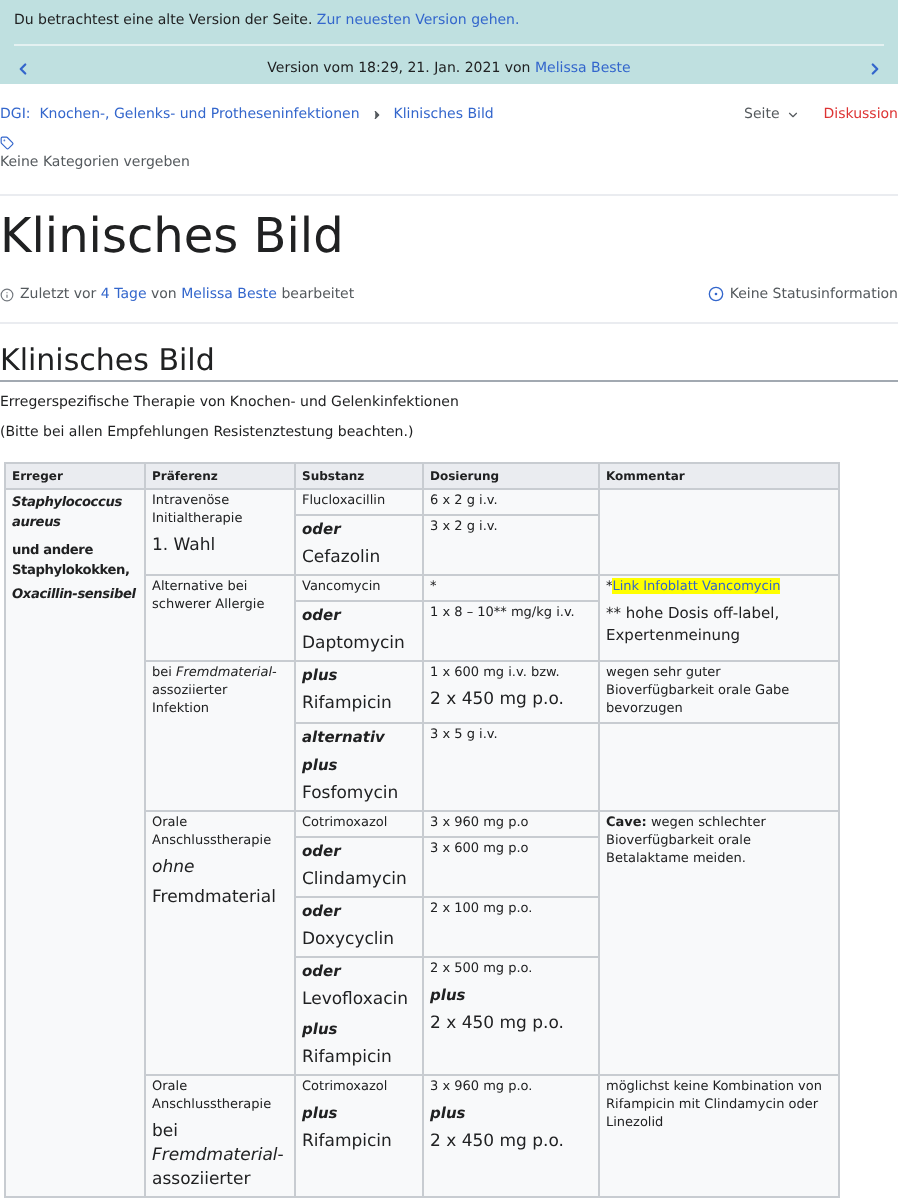 Image resolution: width=898 pixels, height=1198 pixels. I want to click on info-icon, so click(7, 294).